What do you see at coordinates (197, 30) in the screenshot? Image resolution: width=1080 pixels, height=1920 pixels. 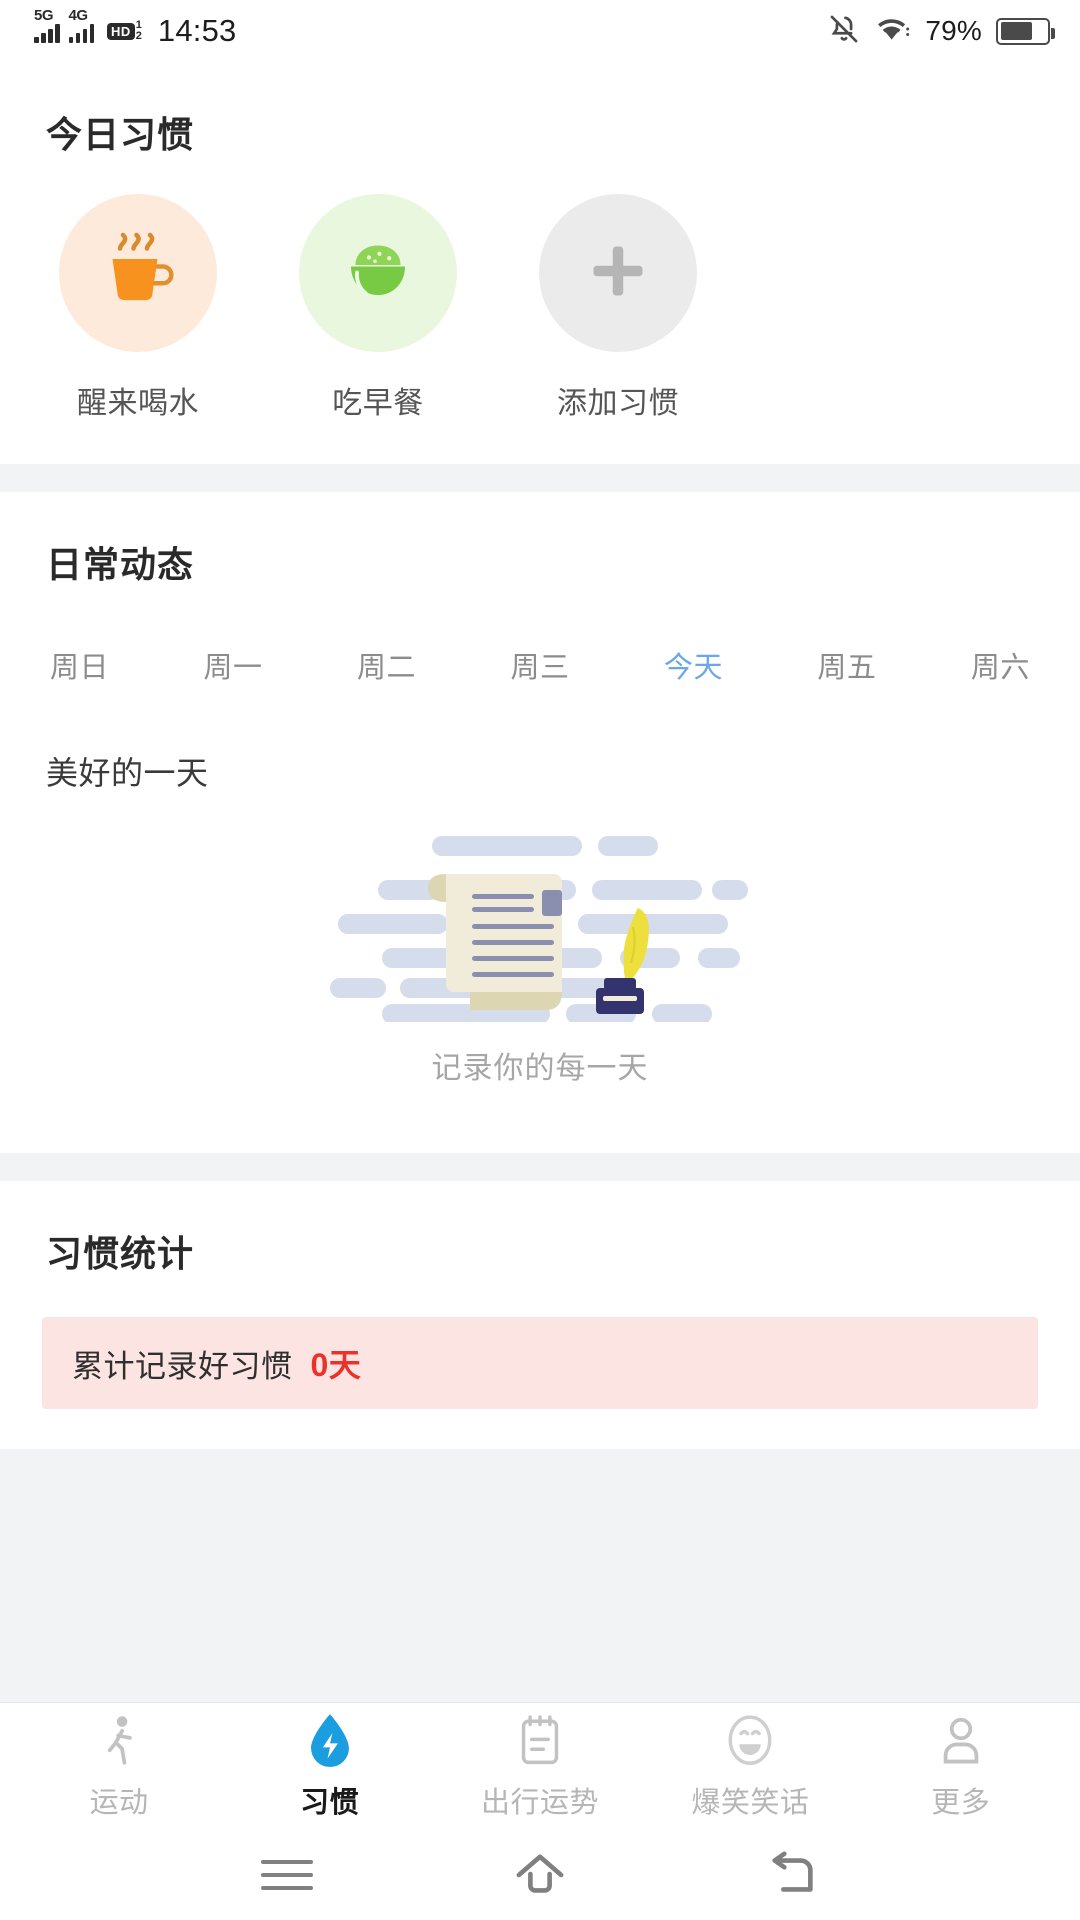 I see `status-bar-clock: 14:53` at bounding box center [197, 30].